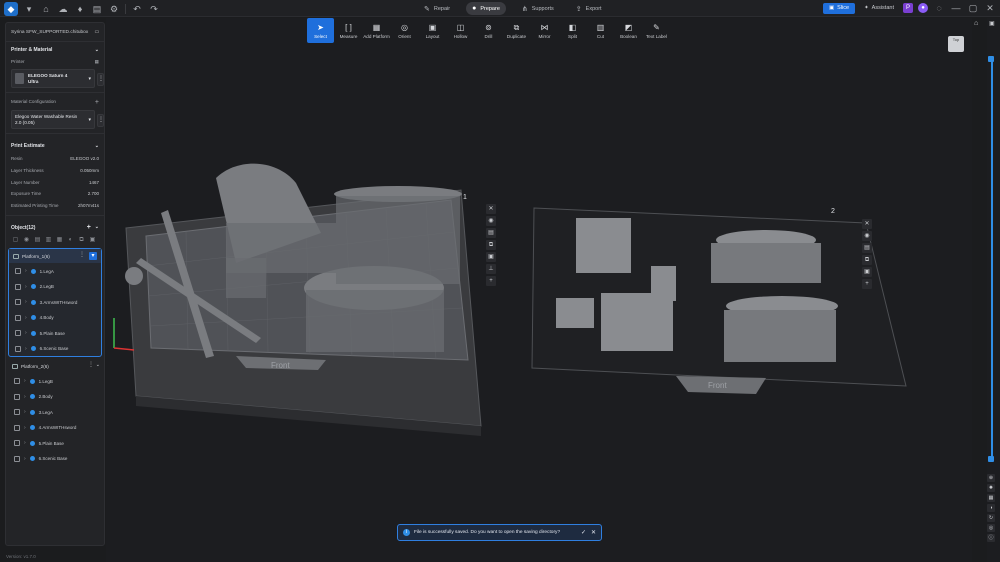 The width and height of the screenshot is (1000, 562). What do you see at coordinates (437, 8) in the screenshot?
I see `tab-repair: ✎ Repair` at bounding box center [437, 8].